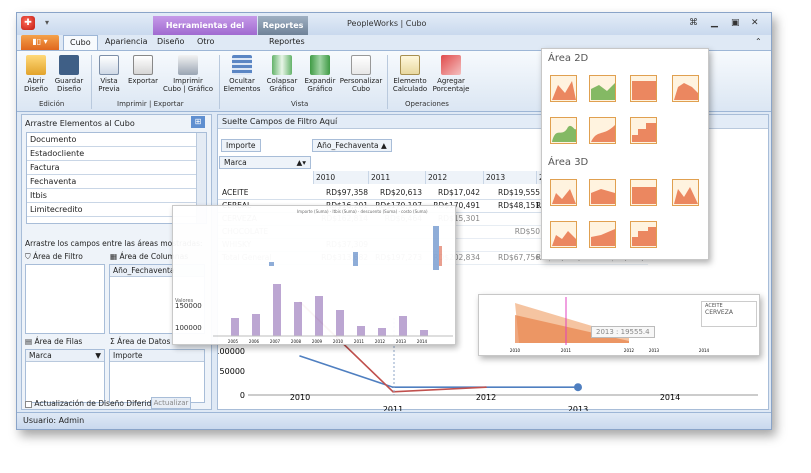 This screenshot has height=473, width=811. I want to click on colapsar-label: Colapsar Gráfico, so click(282, 85).